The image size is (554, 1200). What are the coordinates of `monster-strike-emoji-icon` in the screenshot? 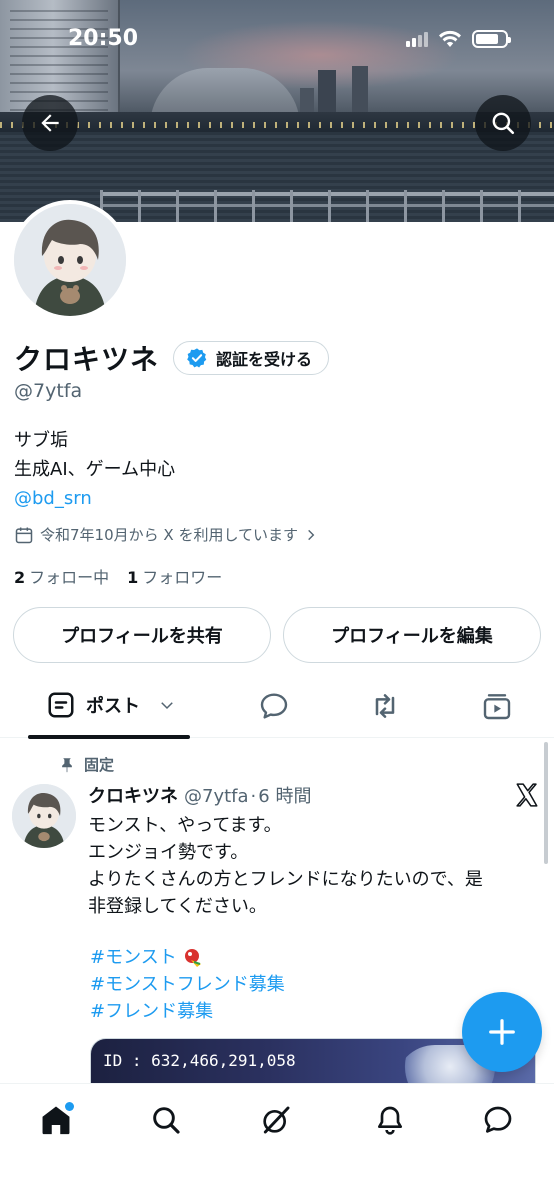 It's located at (192, 957).